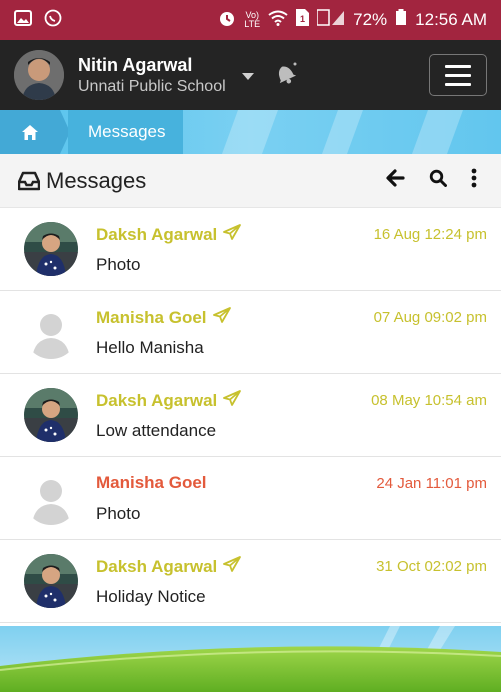 This screenshot has height=692, width=501. Describe the element at coordinates (23, 20) in the screenshot. I see `gallery-icon` at that location.